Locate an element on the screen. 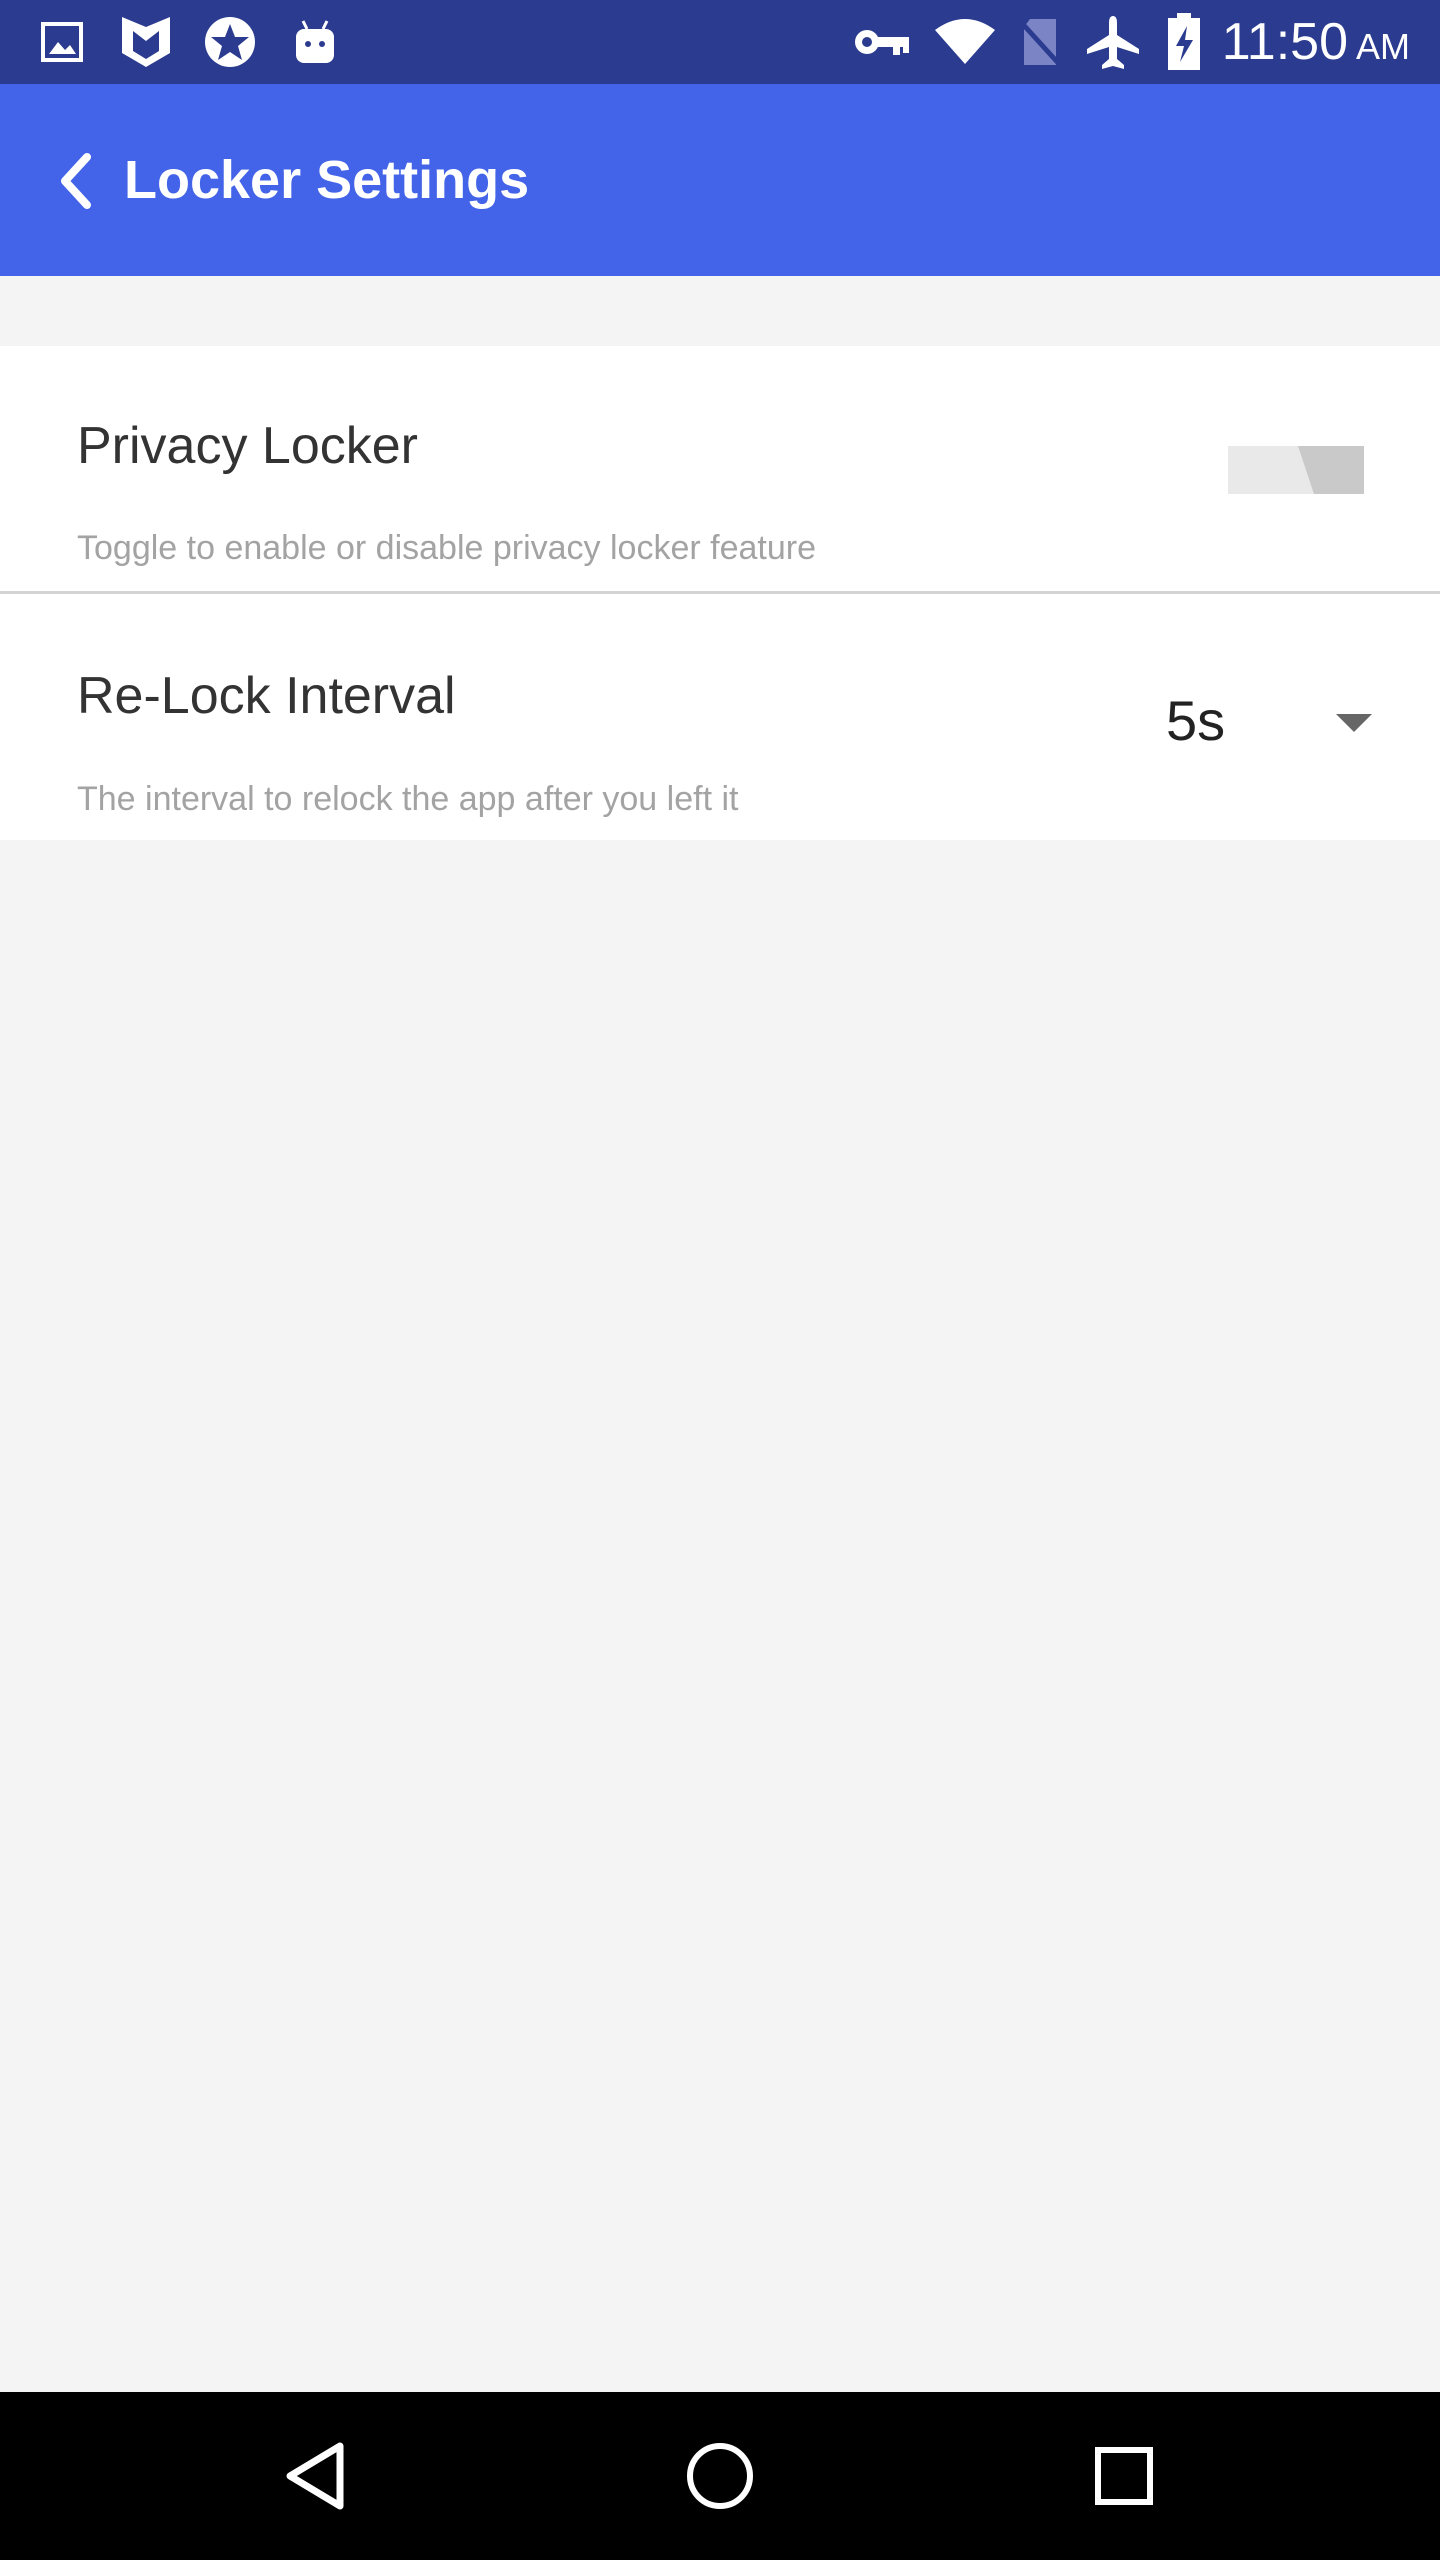 This screenshot has height=2560, width=1440. recents-square-icon is located at coordinates (1124, 2476).